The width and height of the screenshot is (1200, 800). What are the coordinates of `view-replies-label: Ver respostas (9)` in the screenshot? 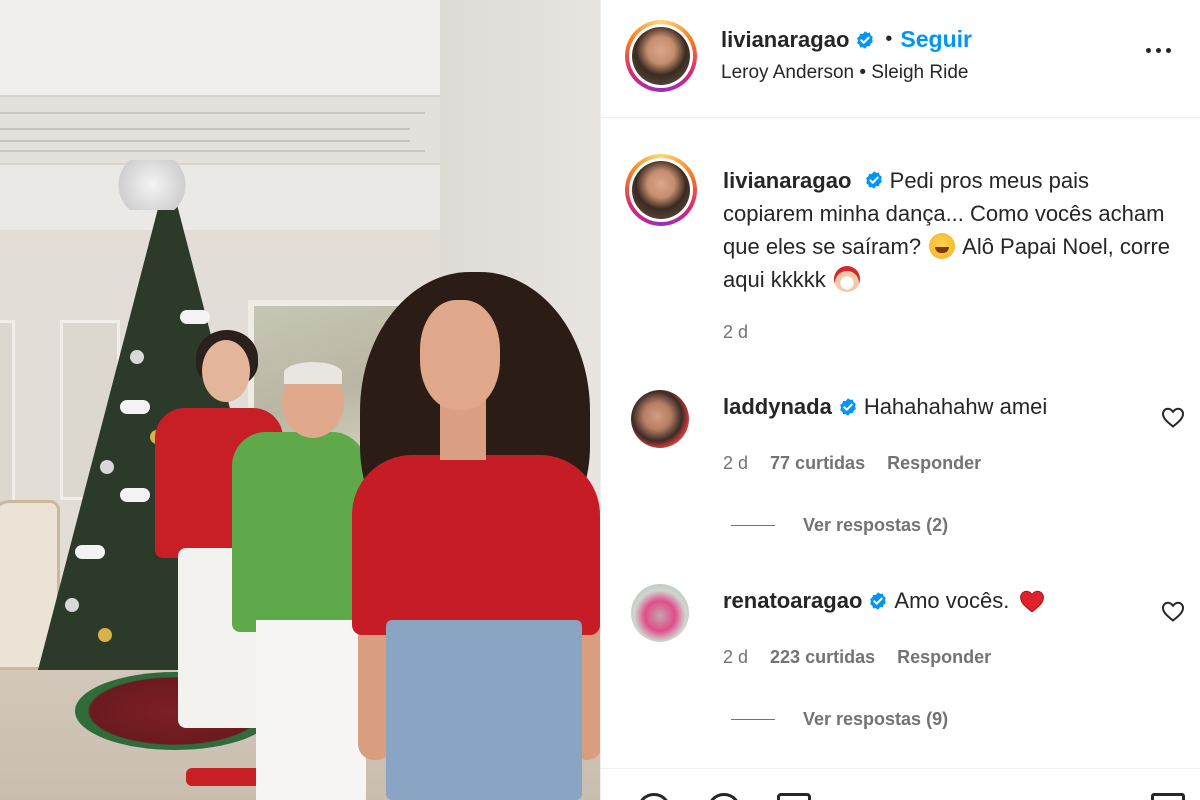 It's located at (876, 719).